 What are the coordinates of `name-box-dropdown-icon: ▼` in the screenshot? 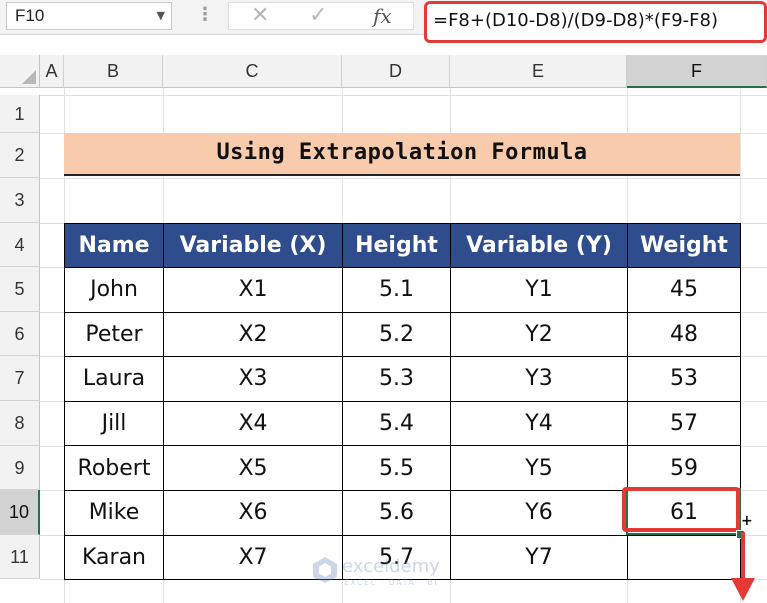 It's located at (161, 15).